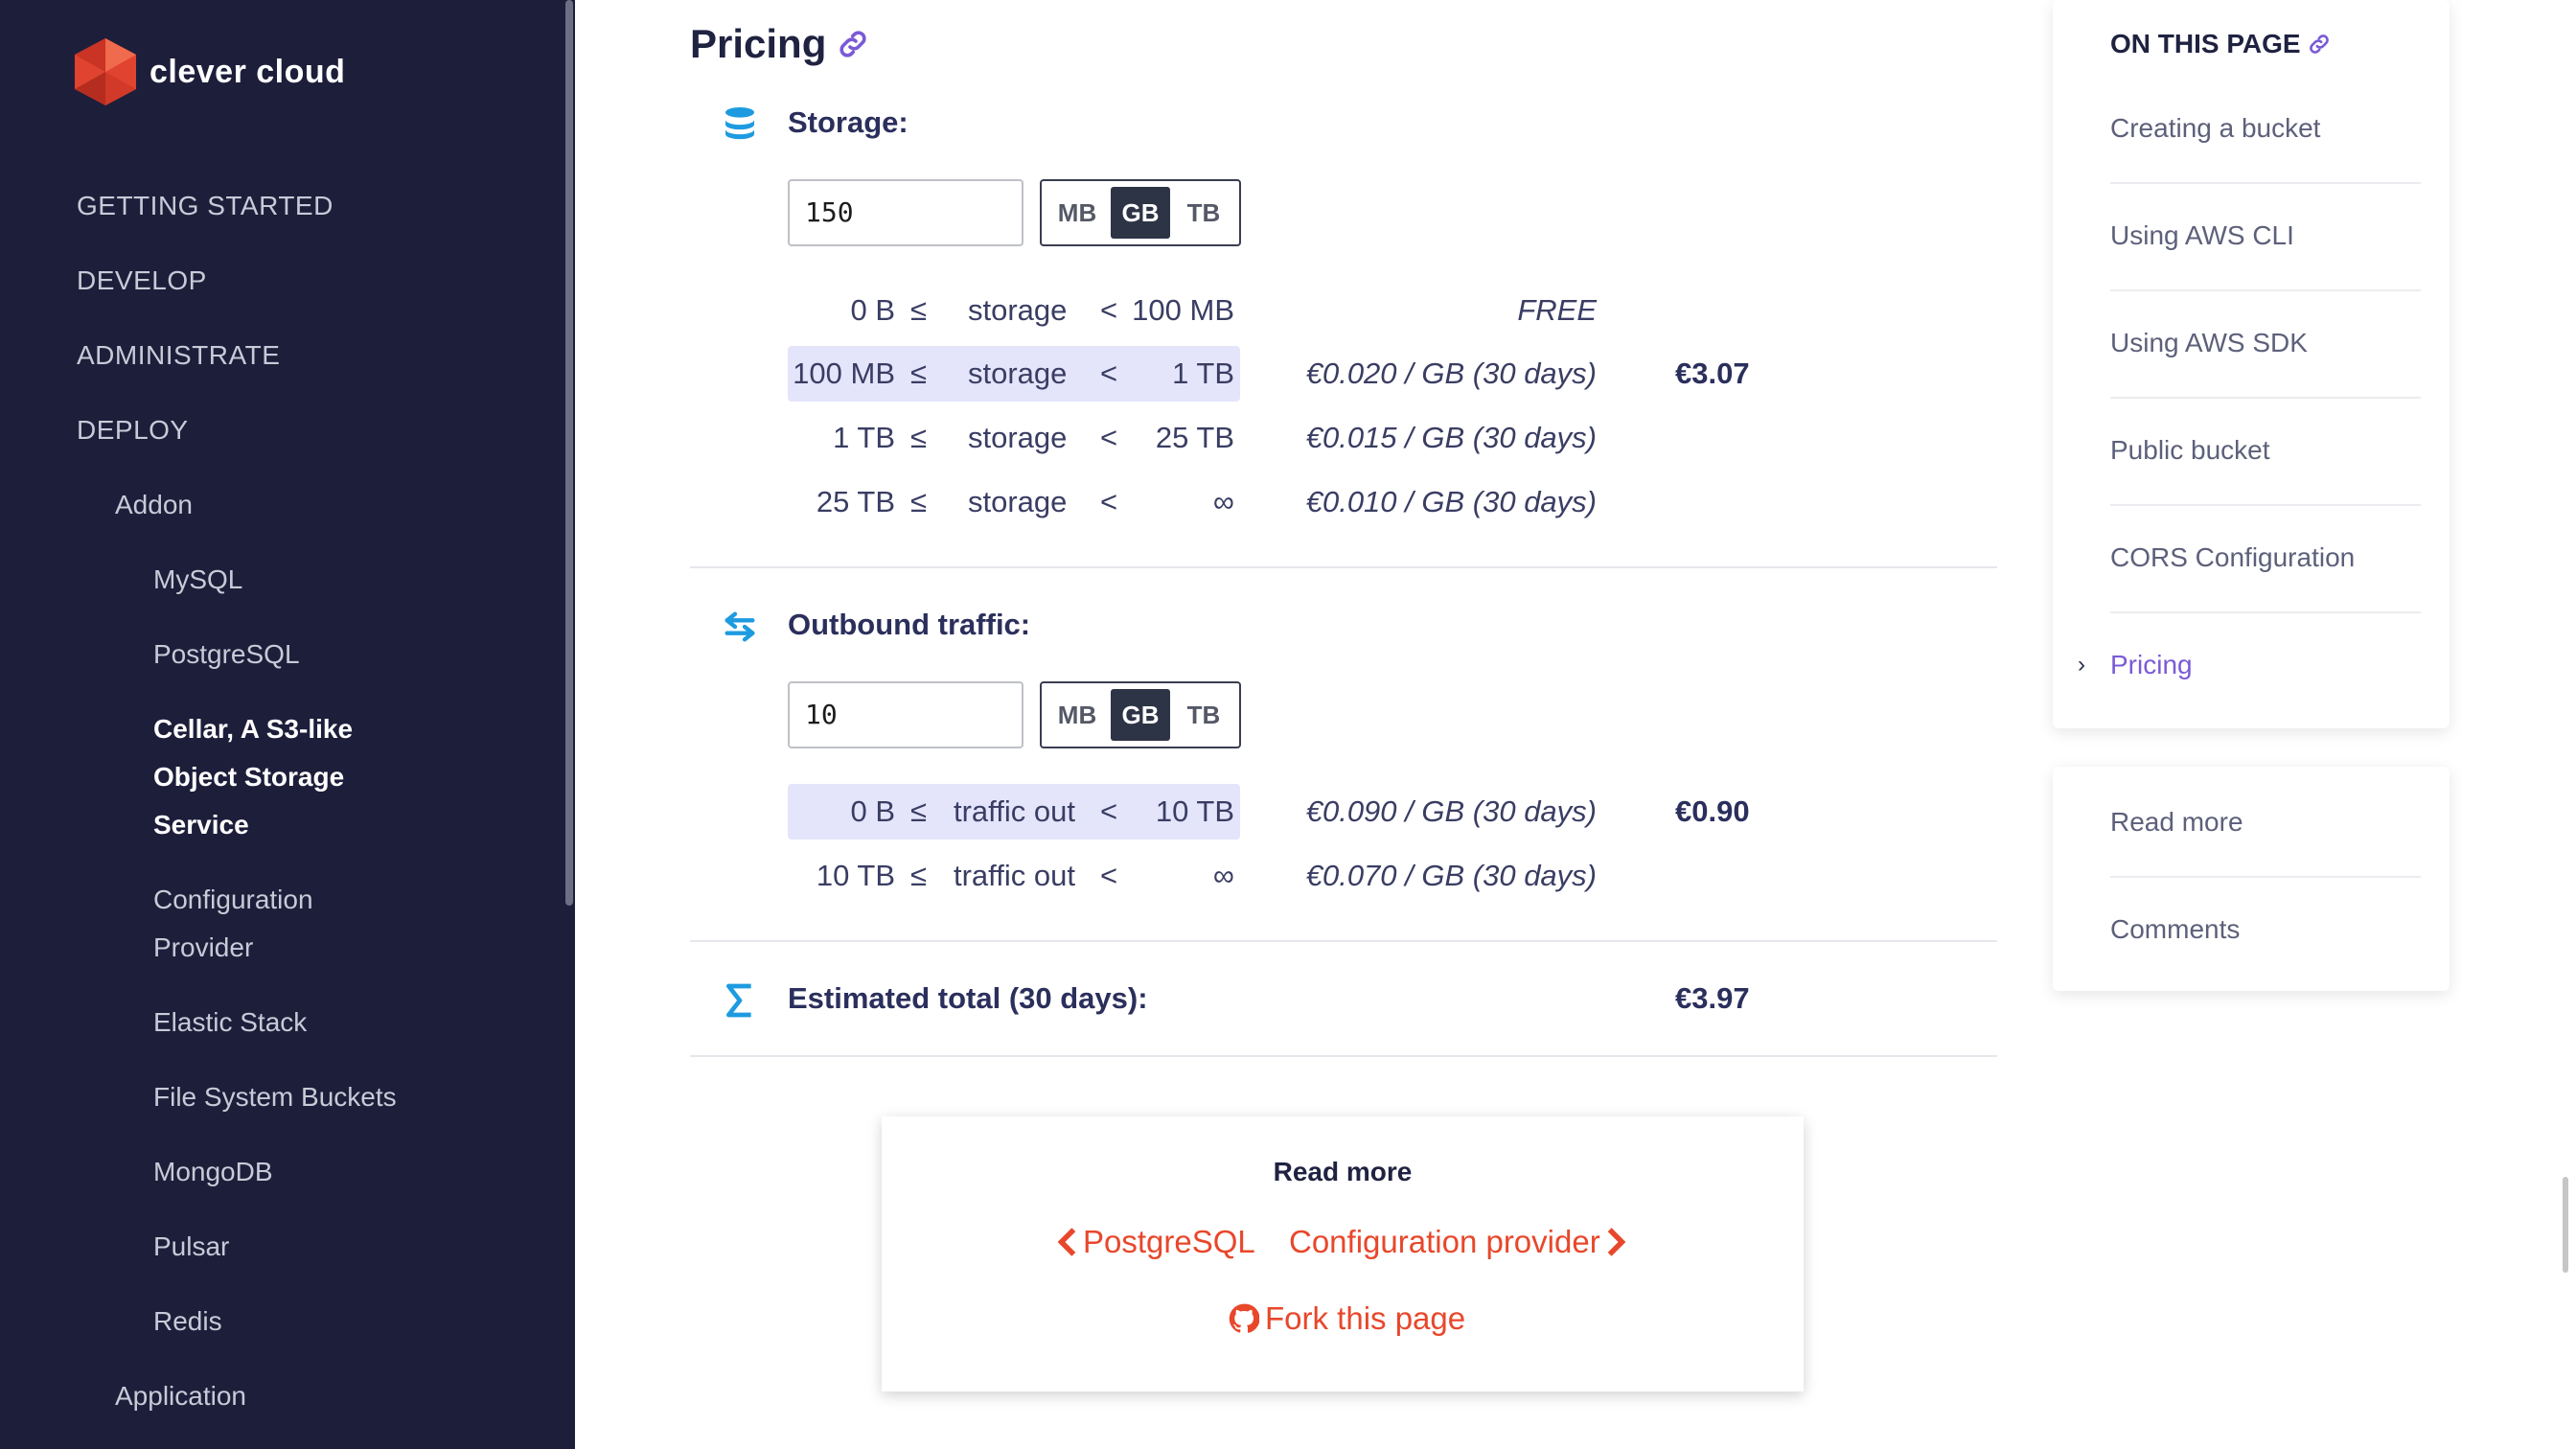 This screenshot has height=1449, width=2576. Describe the element at coordinates (855, 876) in the screenshot. I see `tier-from: 10 TB` at that location.